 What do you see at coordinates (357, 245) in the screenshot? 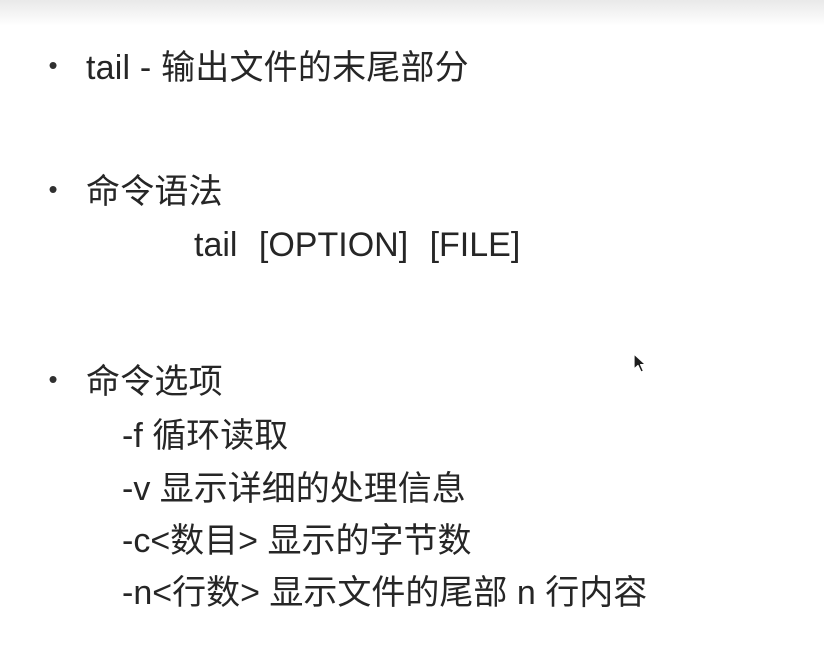
I see `syntax-line: tail [OPTION] [FILE]` at bounding box center [357, 245].